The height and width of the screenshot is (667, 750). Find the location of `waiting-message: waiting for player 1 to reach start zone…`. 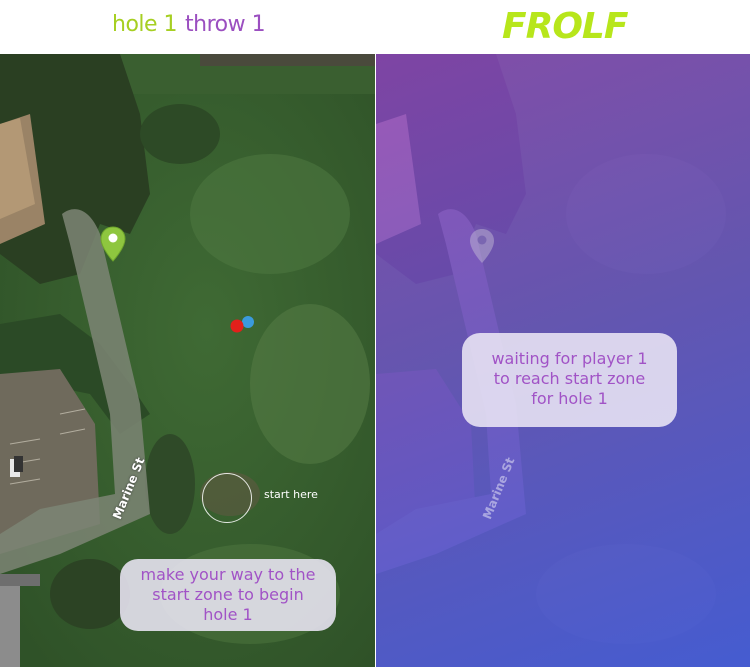

waiting-message: waiting for player 1 to reach start zone… is located at coordinates (569, 380).